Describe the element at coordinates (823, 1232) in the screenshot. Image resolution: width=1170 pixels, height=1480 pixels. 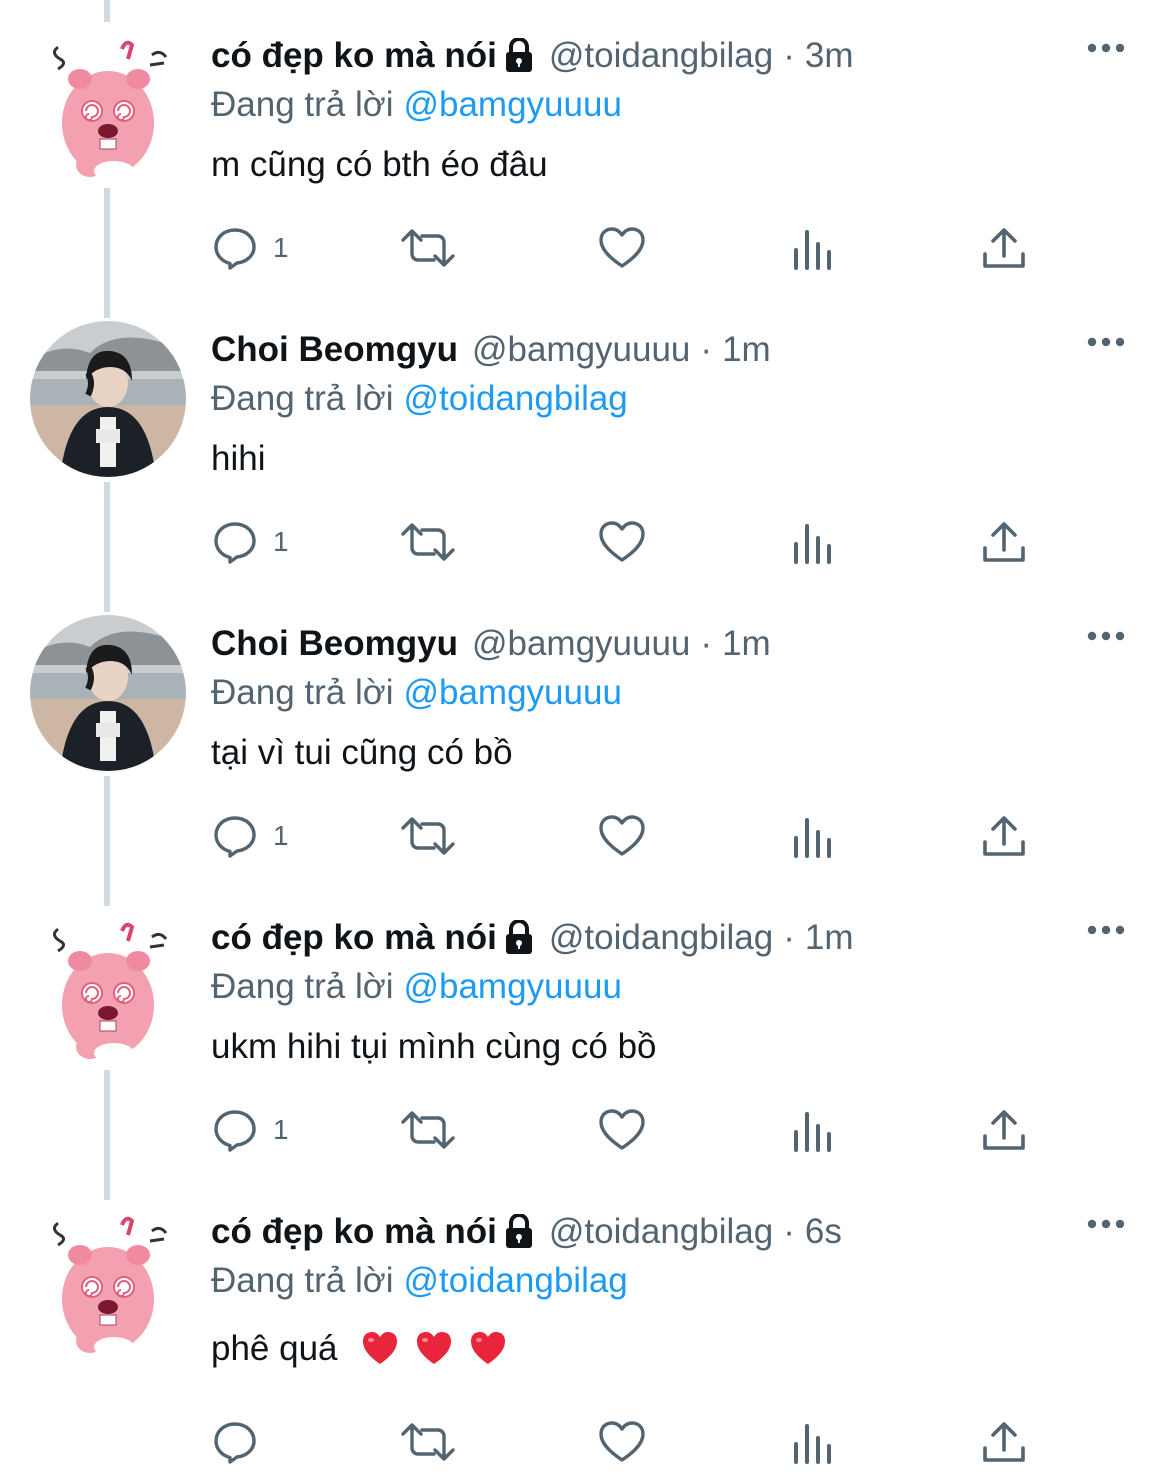
I see `timestamp: 6s` at that location.